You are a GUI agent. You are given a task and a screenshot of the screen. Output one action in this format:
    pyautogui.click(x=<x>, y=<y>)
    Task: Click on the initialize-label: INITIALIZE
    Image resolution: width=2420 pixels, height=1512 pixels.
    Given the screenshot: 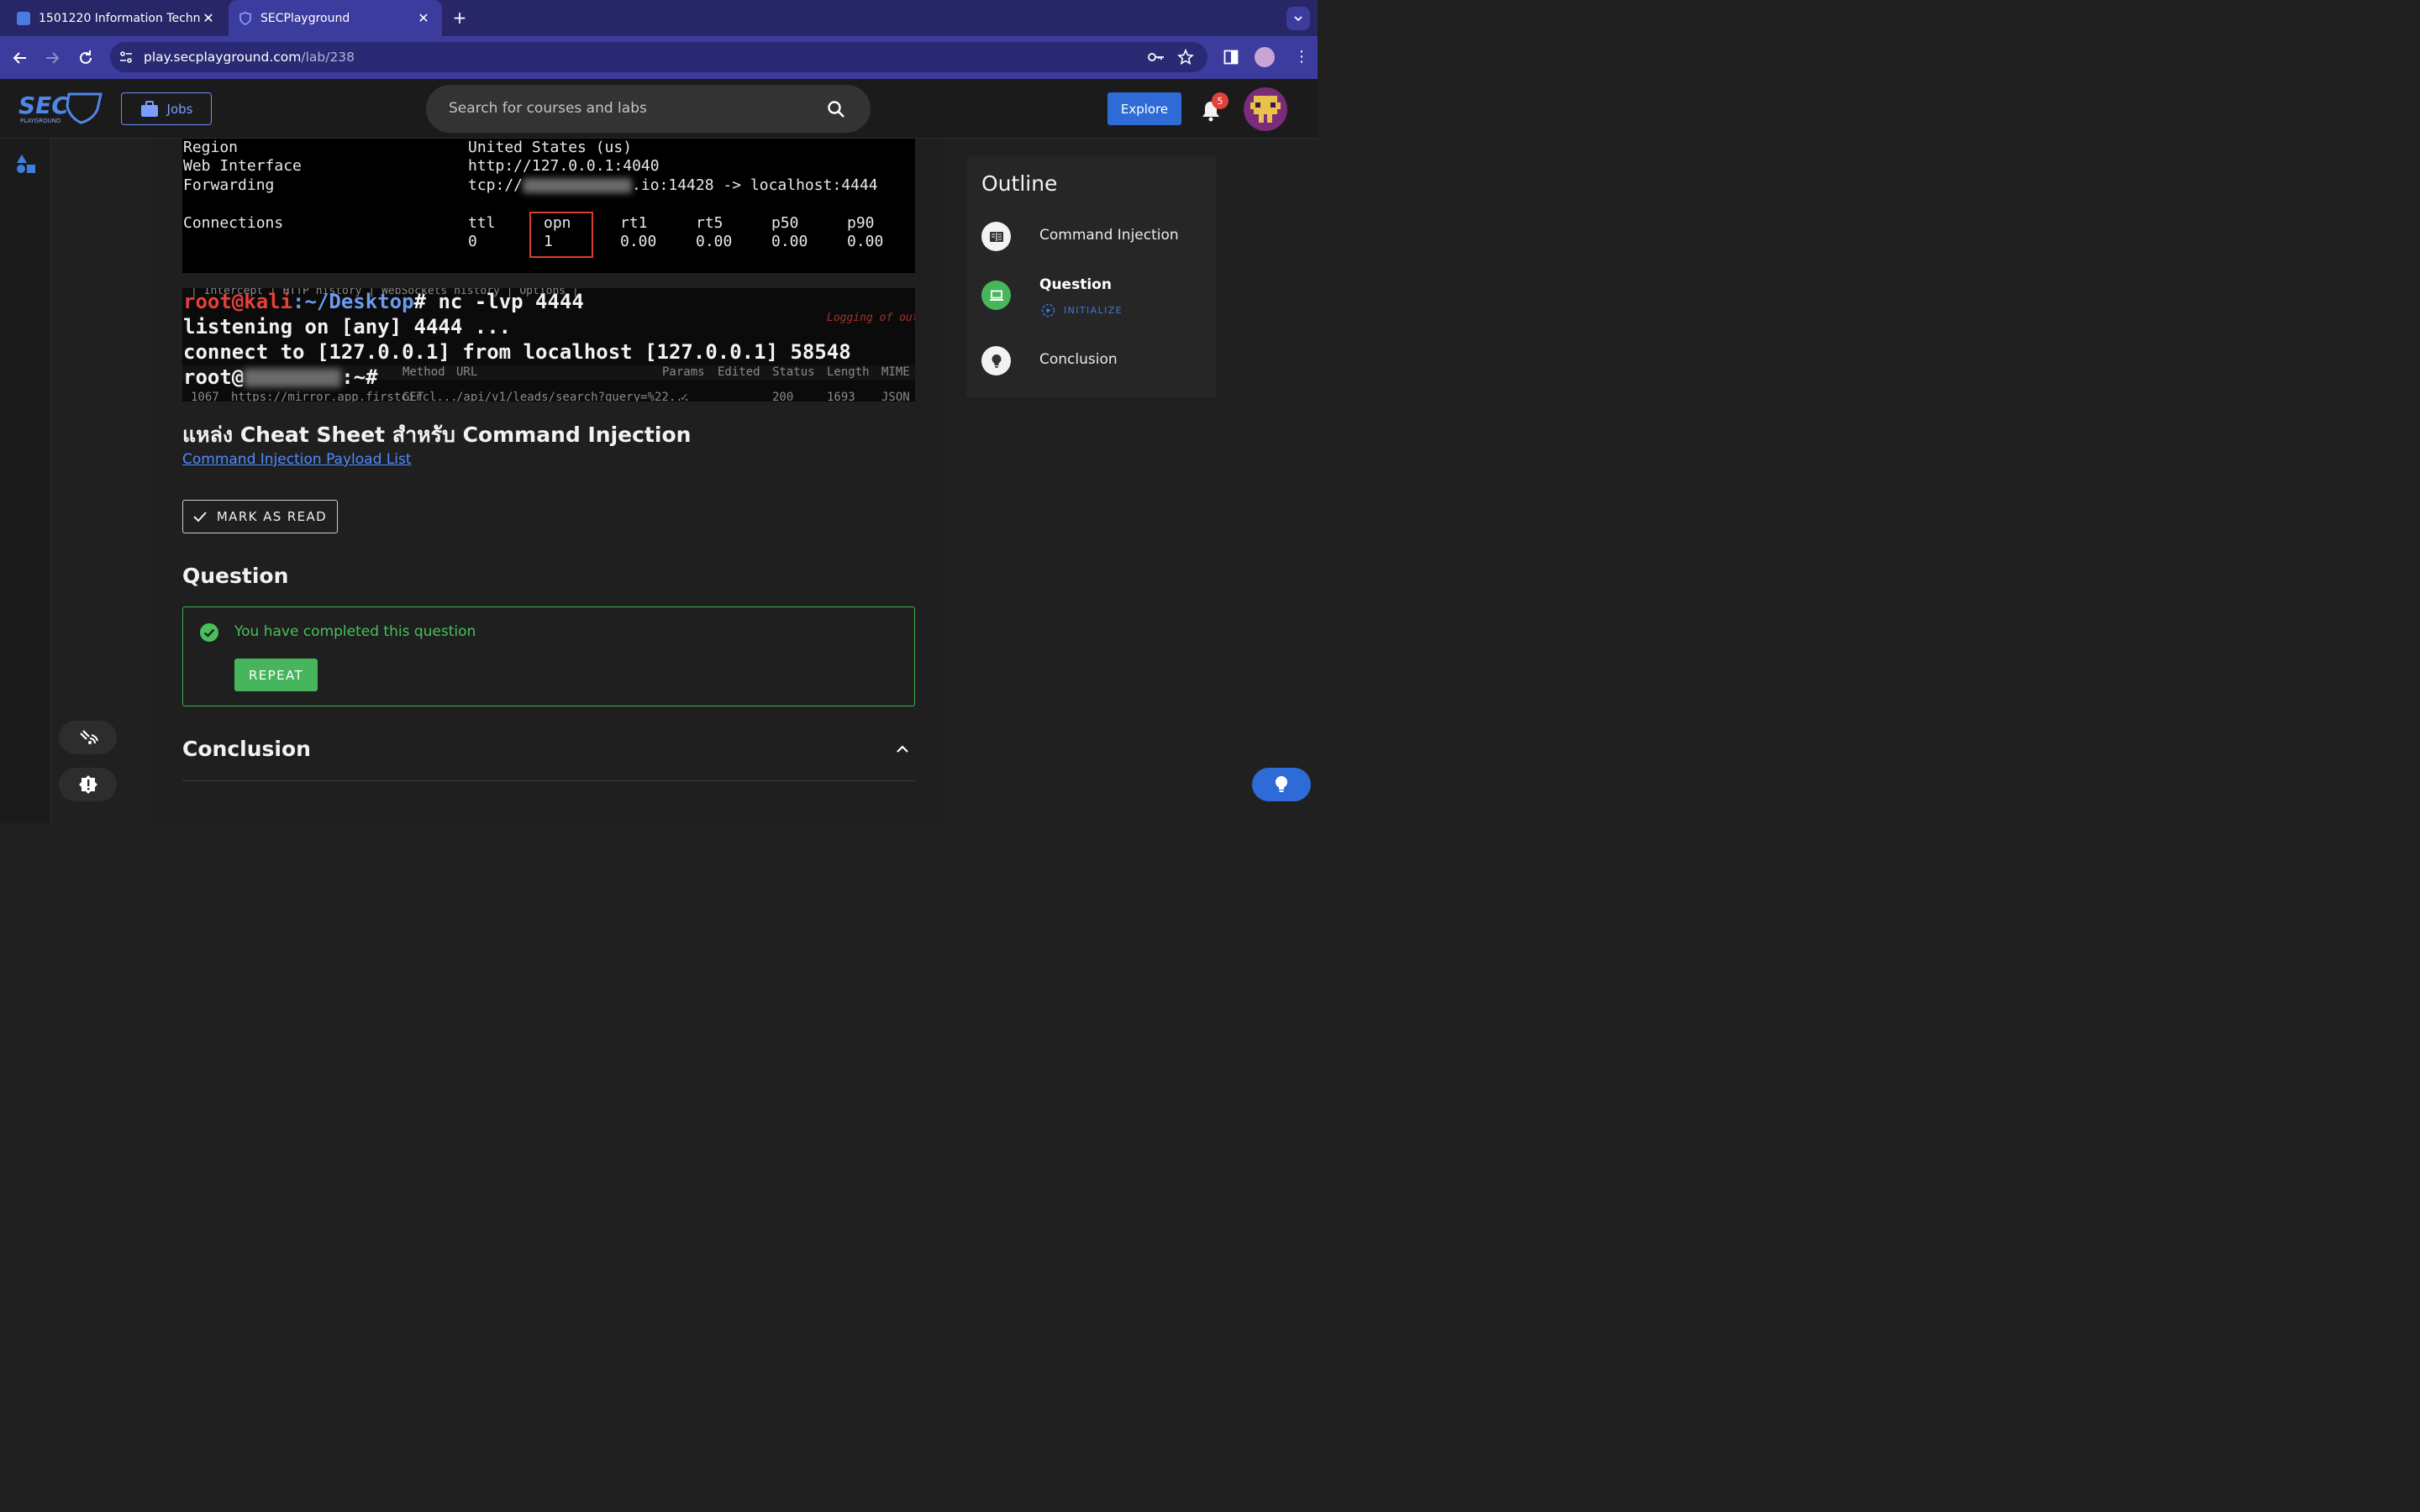 What is the action you would take?
    pyautogui.click(x=1093, y=310)
    